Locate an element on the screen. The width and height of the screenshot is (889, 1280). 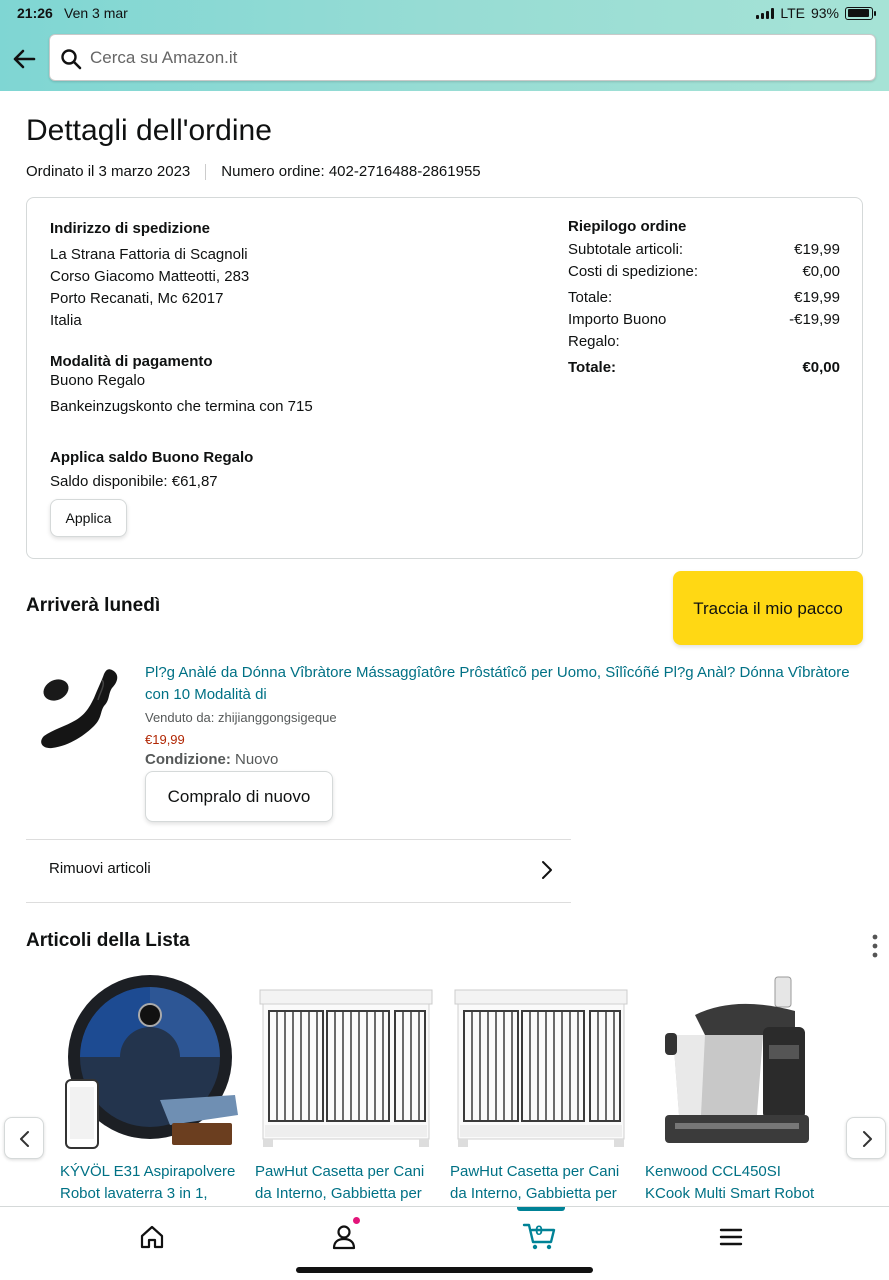
page-title: Dettagli dell'ordine is located at coordinates (149, 130).